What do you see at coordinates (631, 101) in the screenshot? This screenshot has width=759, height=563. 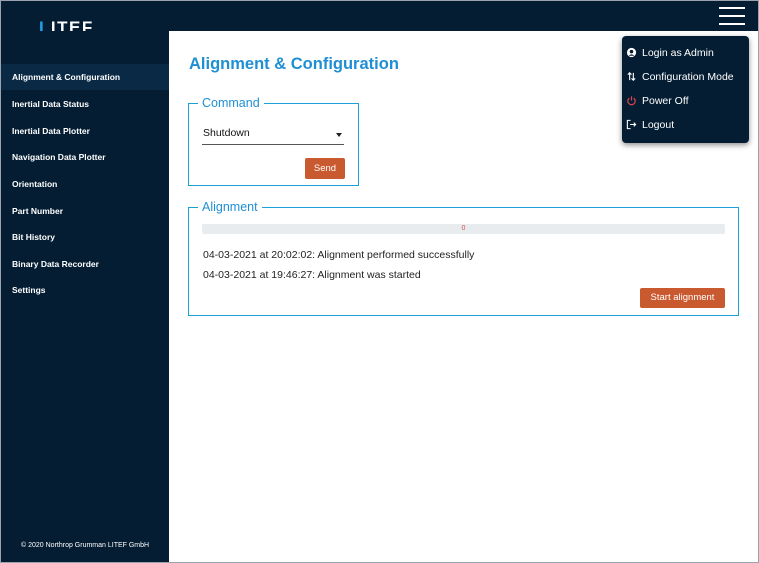 I see `power-icon` at bounding box center [631, 101].